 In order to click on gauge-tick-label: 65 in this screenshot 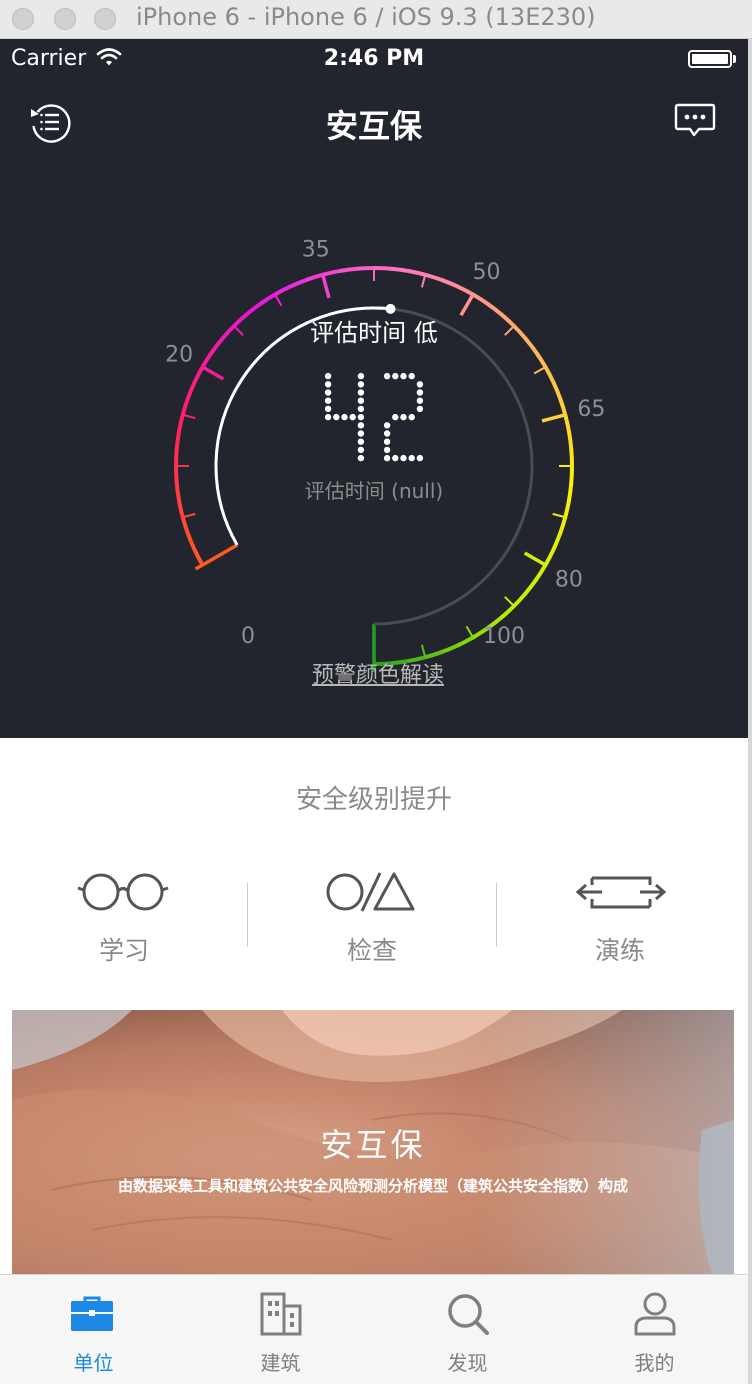, I will do `click(591, 409)`.